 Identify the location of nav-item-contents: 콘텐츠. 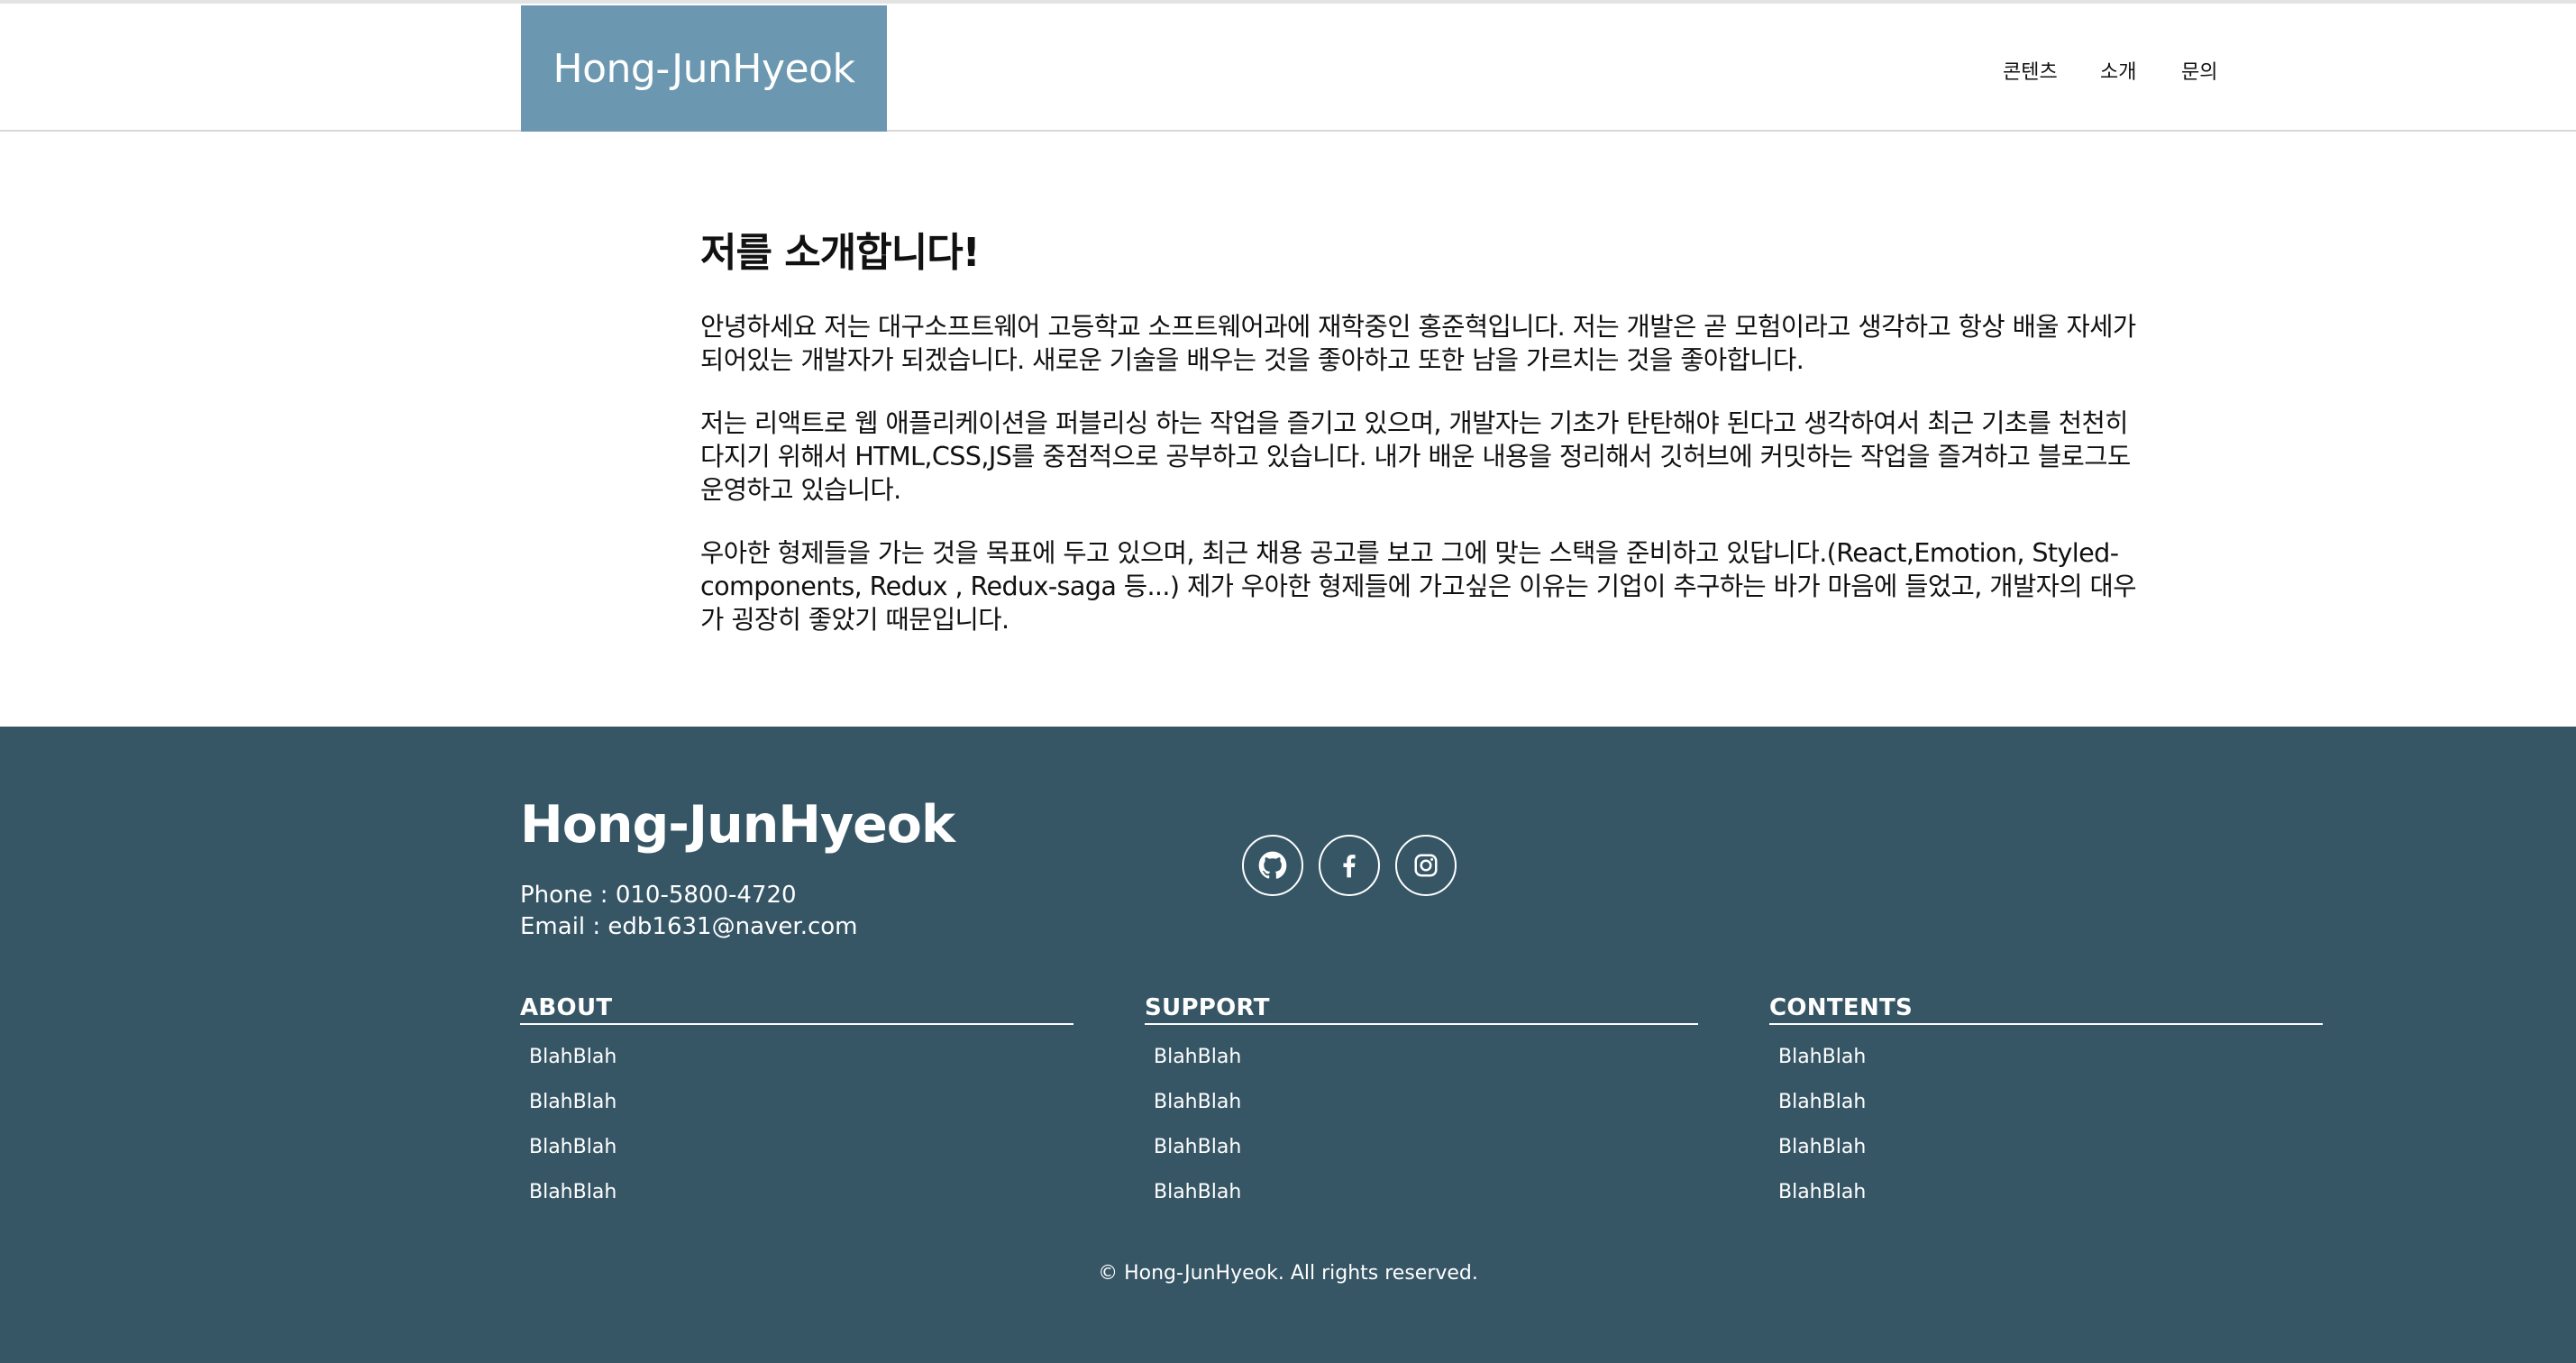
(2031, 71).